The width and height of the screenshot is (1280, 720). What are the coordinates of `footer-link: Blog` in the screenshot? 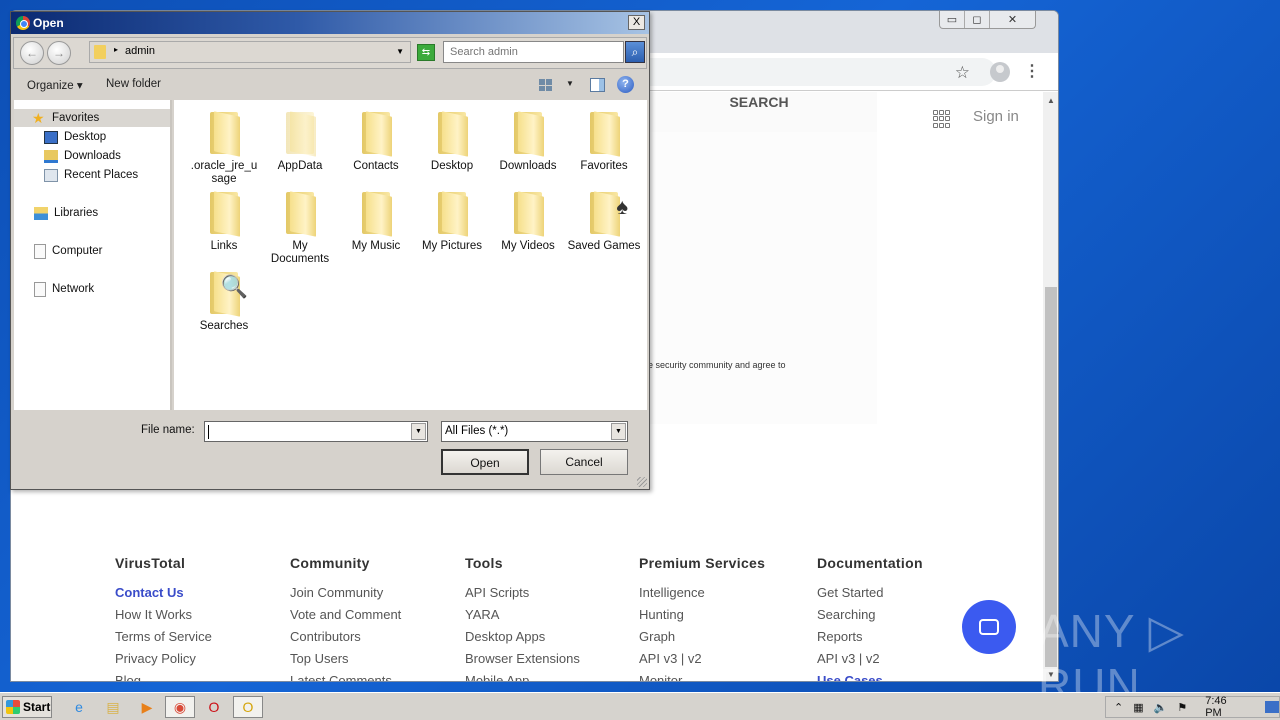 It's located at (163, 677).